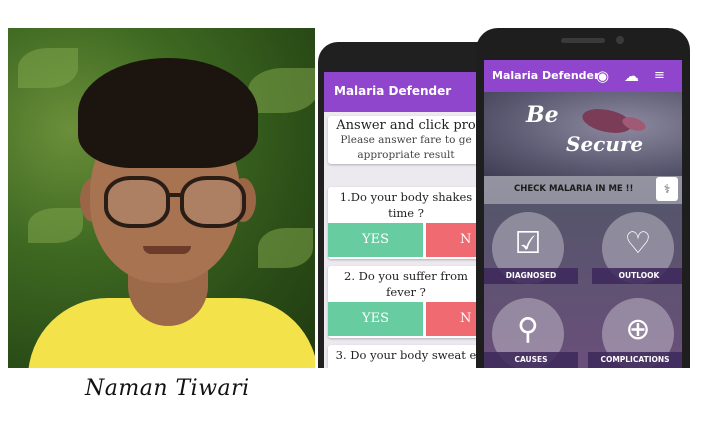  I want to click on person-name-caption: Naman Tiwari, so click(167, 388).